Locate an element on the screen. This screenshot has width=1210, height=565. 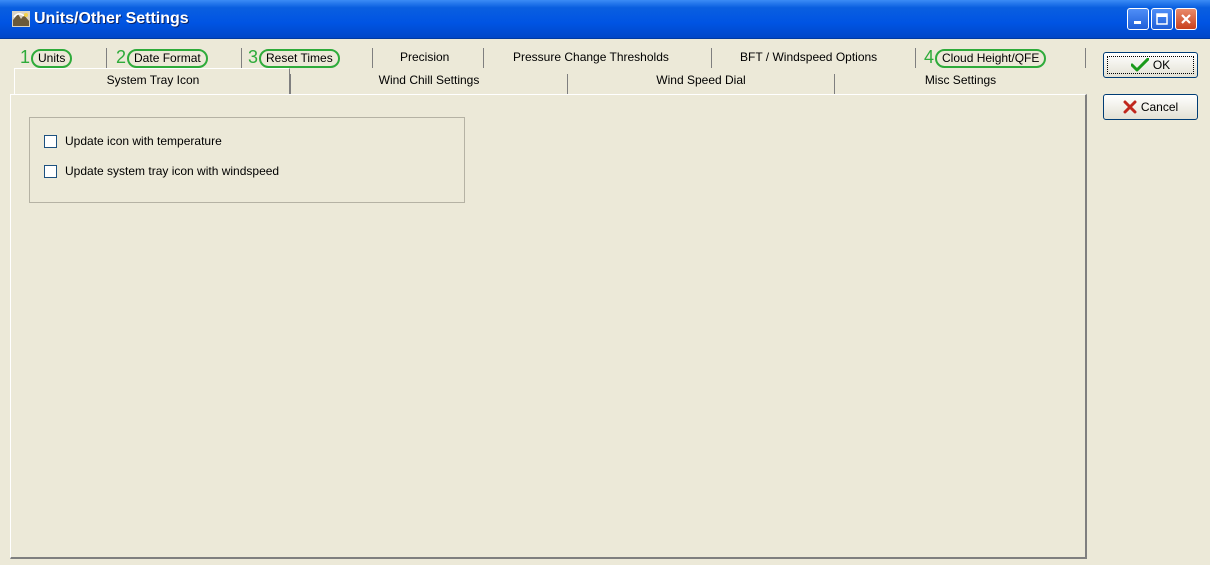
update-tray-icon-windspeed-checkbox is located at coordinates (50, 171).